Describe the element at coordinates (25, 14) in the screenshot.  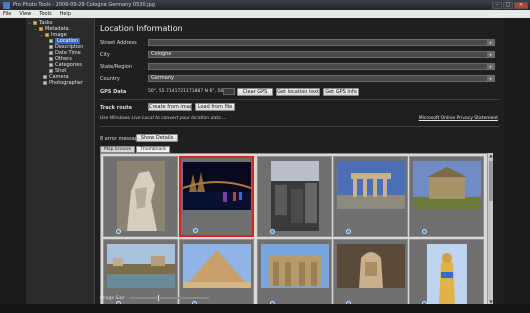
I see `menu-view: View` at that location.